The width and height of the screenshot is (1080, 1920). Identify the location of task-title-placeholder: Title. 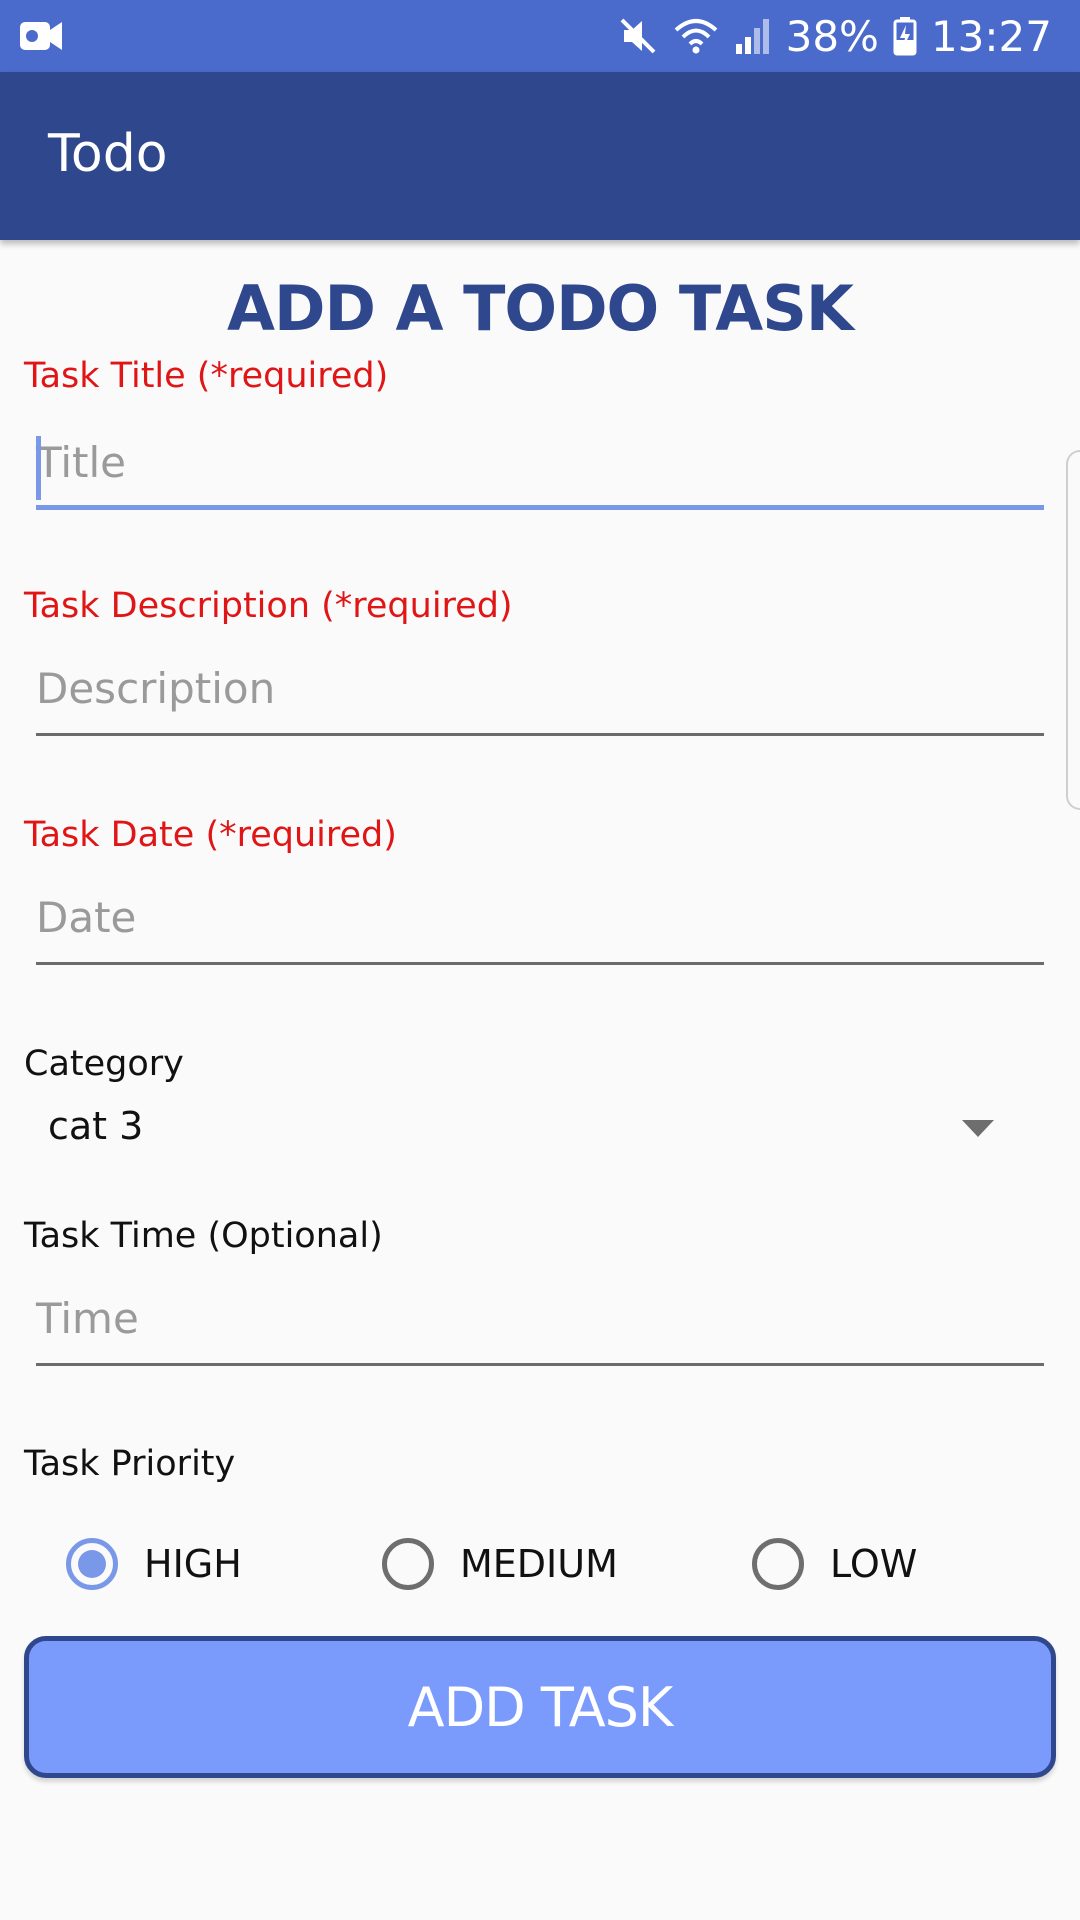
(81, 462).